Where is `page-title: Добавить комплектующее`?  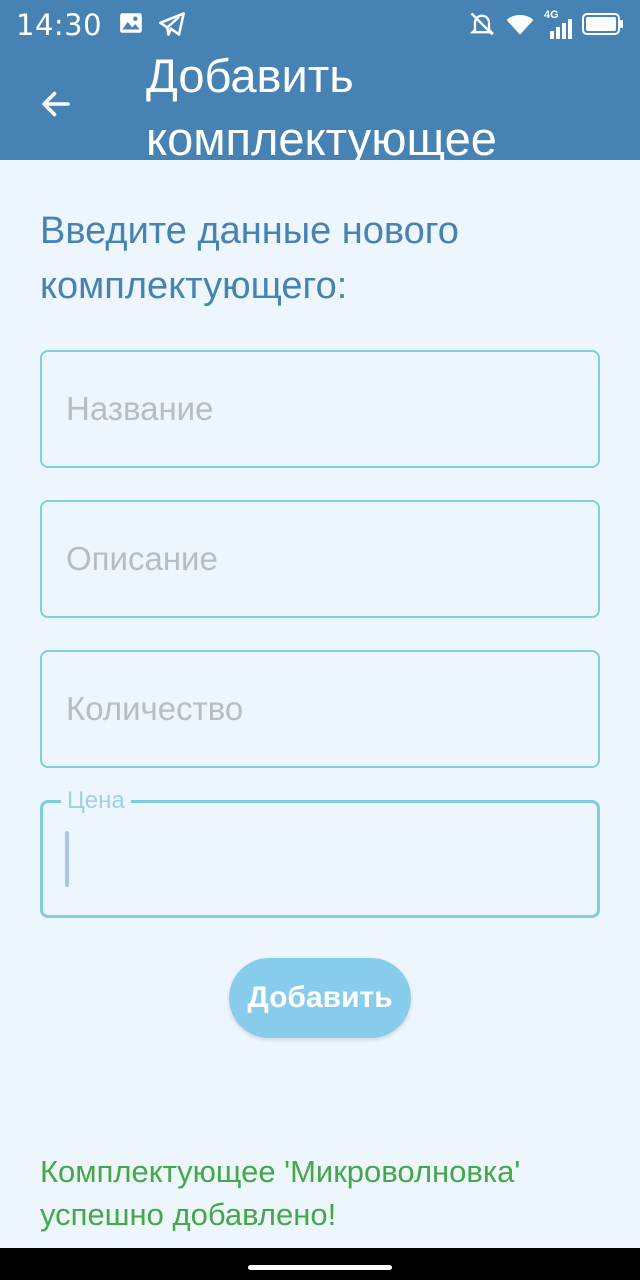
page-title: Добавить комплектующее is located at coordinates (321, 105).